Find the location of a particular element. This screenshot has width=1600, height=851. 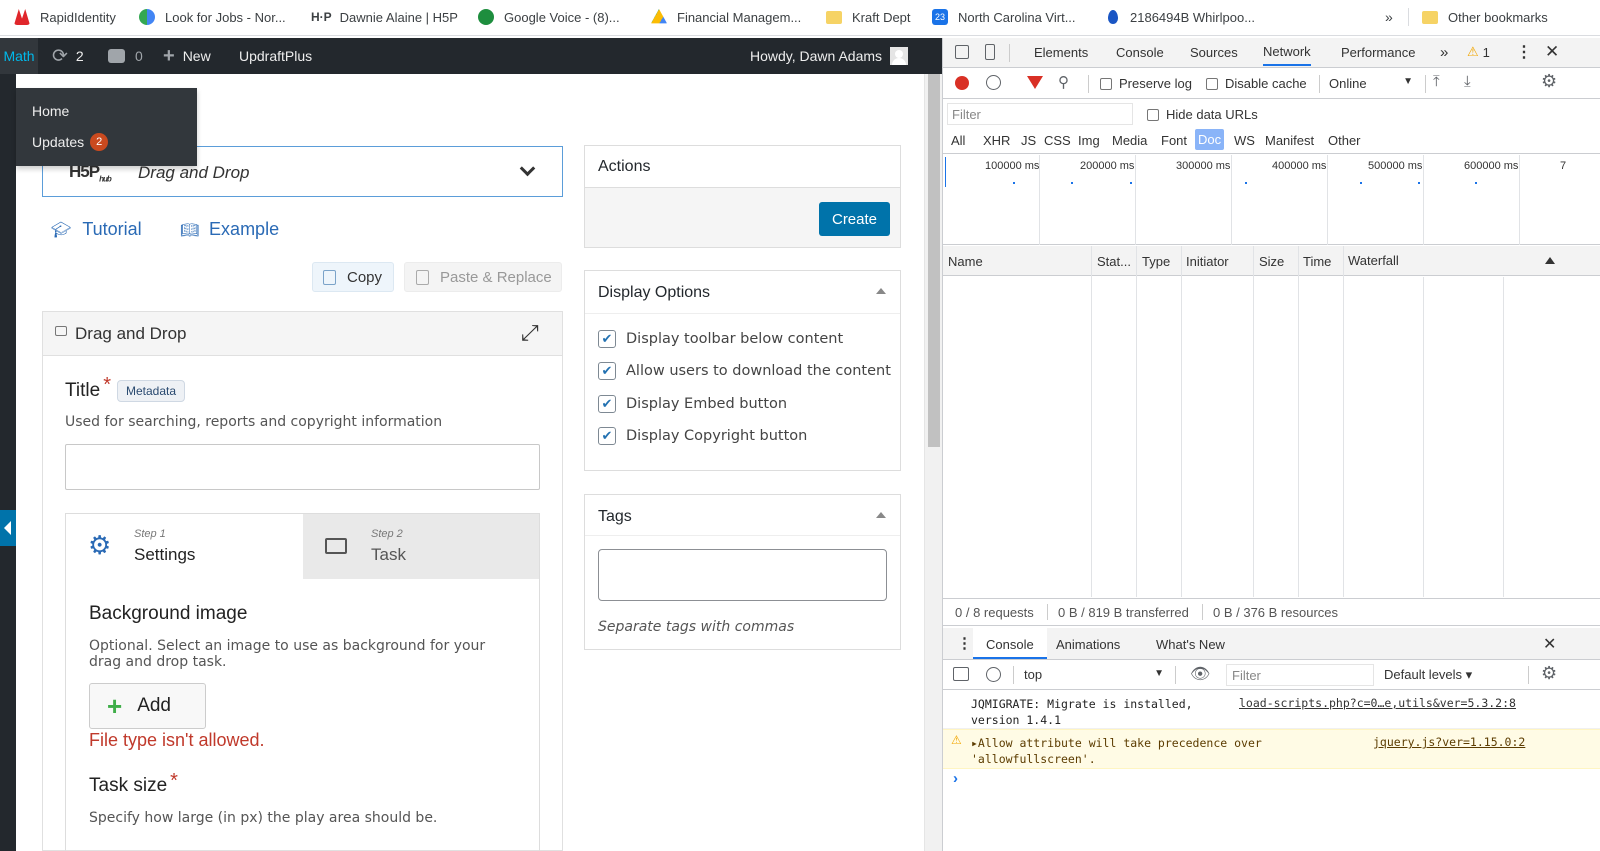

metadata-button: Metadata is located at coordinates (151, 390).